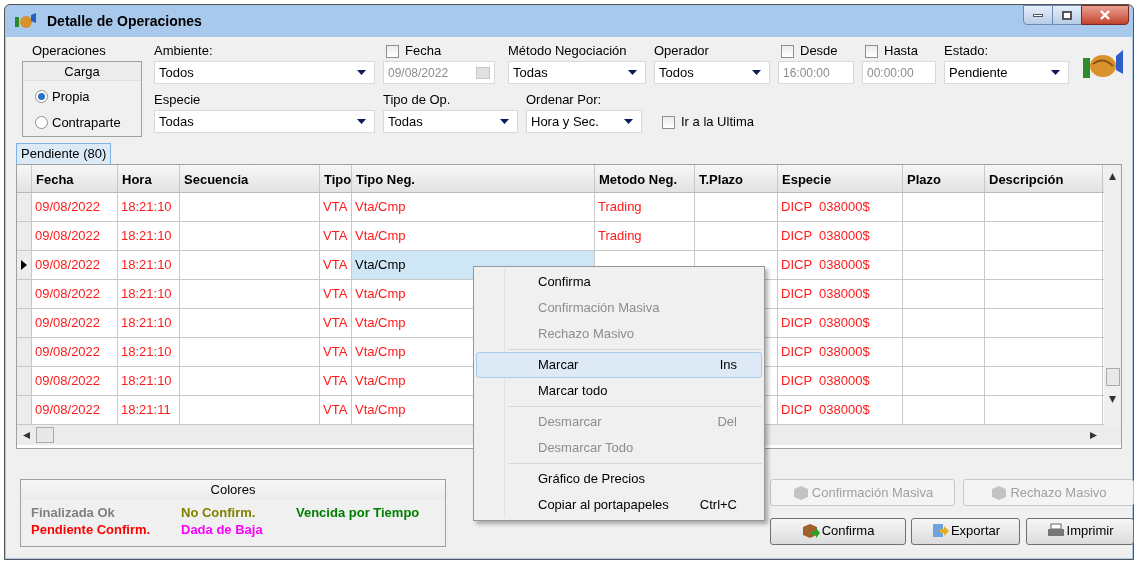  I want to click on legend-item: Finalizada Ok, so click(73, 512).